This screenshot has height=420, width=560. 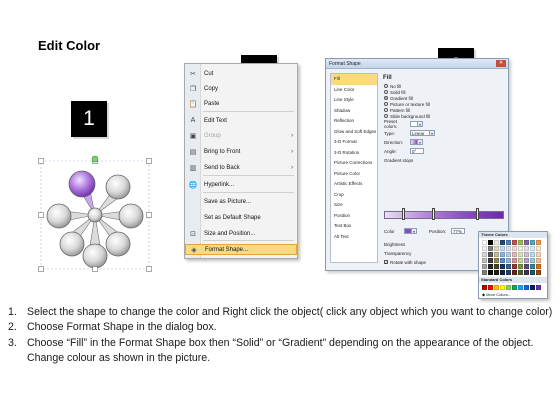 What do you see at coordinates (241, 167) in the screenshot?
I see `menu-item-send-to-back: ▥ Send to Back ›` at bounding box center [241, 167].